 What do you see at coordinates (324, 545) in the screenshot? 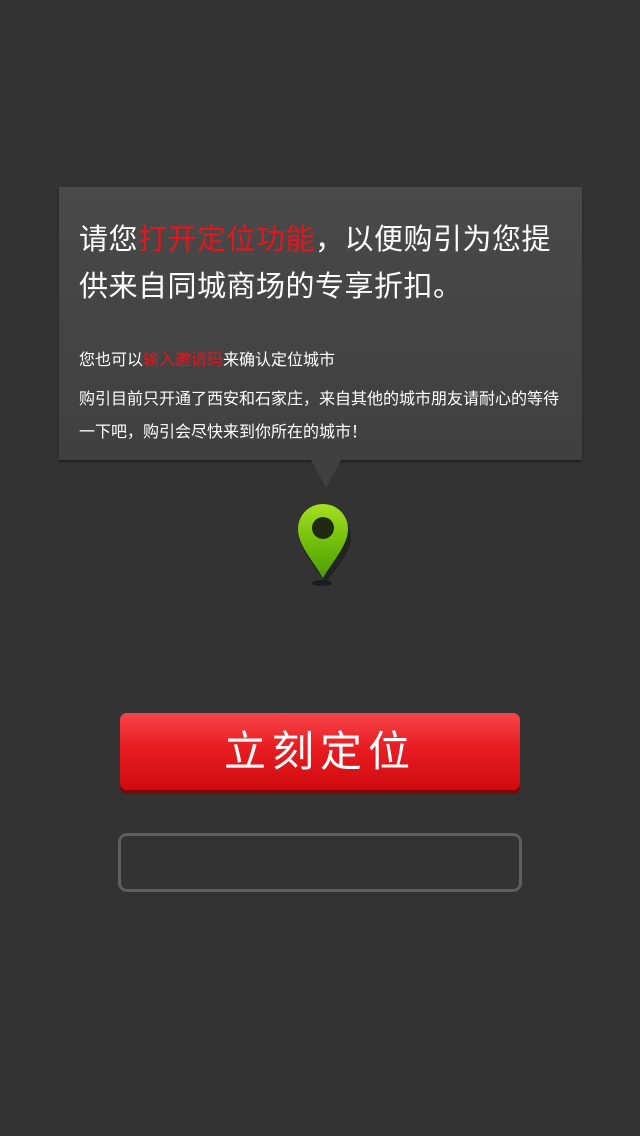
I see `map-pin-icon` at bounding box center [324, 545].